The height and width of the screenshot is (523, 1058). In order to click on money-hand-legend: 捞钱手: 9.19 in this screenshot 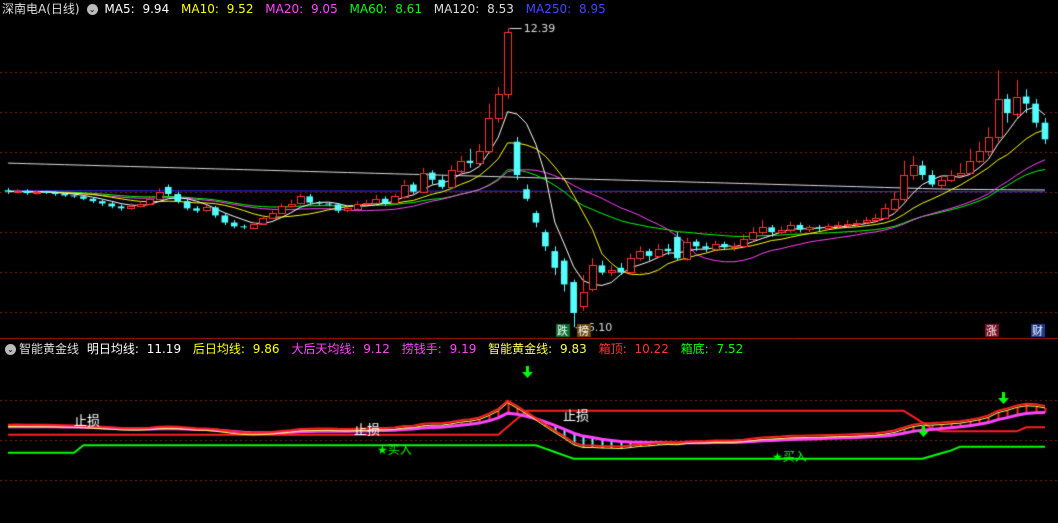, I will do `click(439, 349)`.